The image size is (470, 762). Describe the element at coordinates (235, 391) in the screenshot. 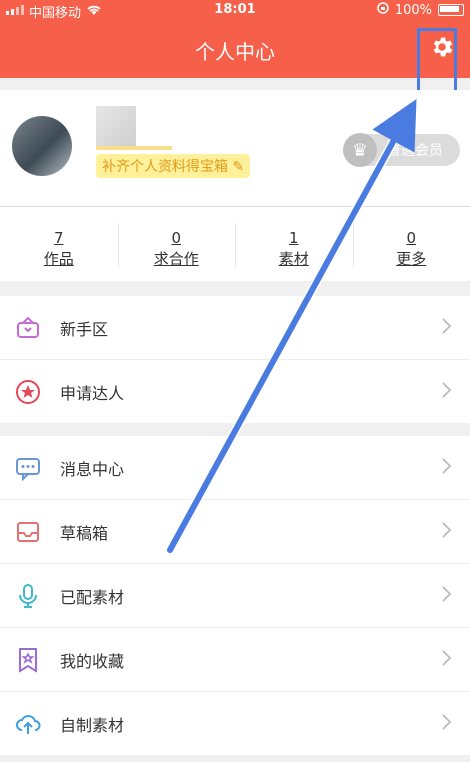

I see `menu-item-apply-expert: 申请达人` at that location.